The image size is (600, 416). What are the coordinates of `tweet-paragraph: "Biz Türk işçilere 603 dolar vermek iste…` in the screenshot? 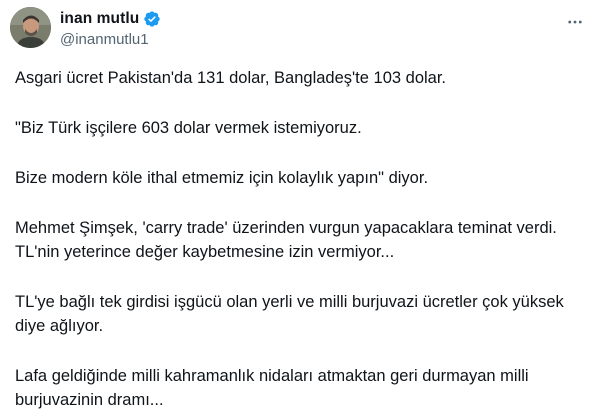 It's located at (188, 128).